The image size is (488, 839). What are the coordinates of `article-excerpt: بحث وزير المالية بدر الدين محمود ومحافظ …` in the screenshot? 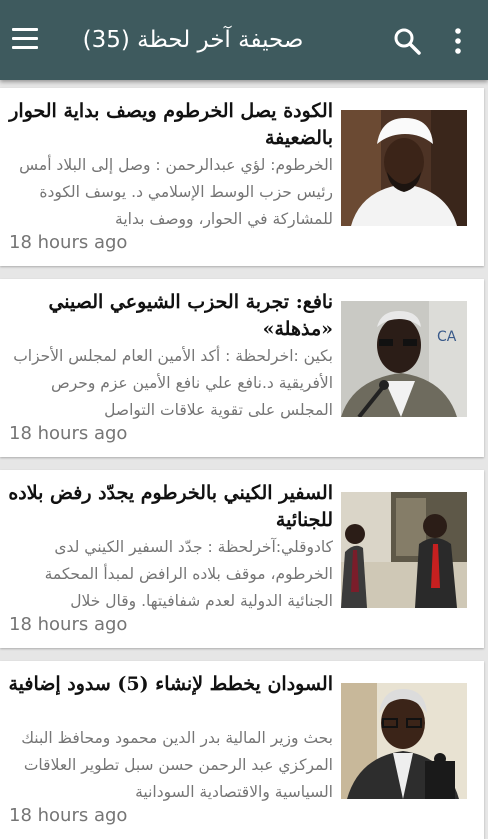 It's located at (177, 765).